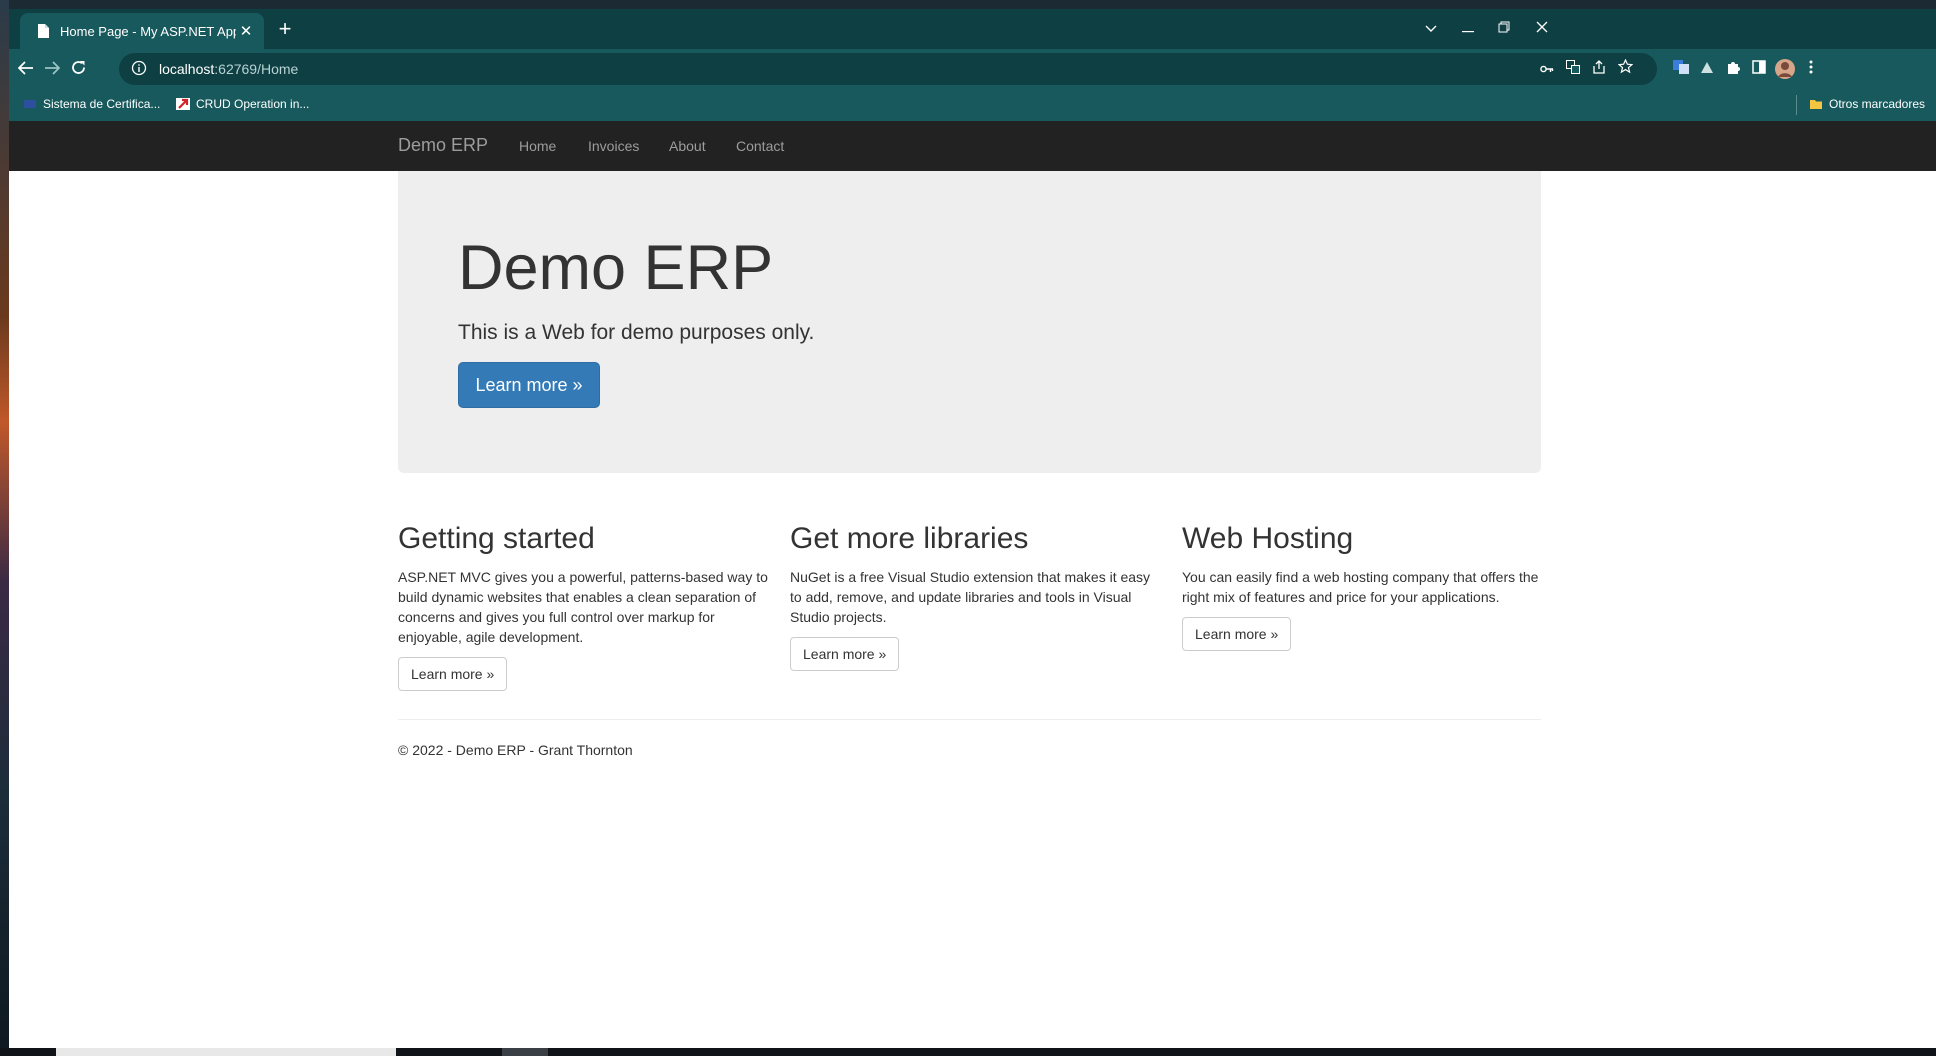 The height and width of the screenshot is (1056, 1936). Describe the element at coordinates (52, 69) in the screenshot. I see `forward-arrow-icon` at that location.